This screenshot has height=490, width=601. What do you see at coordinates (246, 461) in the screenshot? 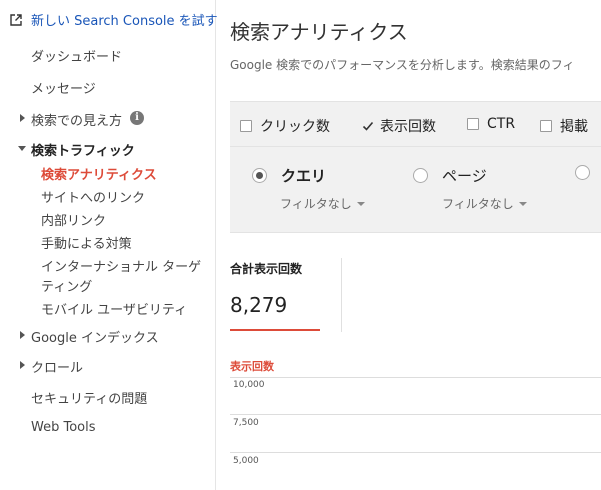
I see `chart-y-tick: 5,000` at bounding box center [246, 461].